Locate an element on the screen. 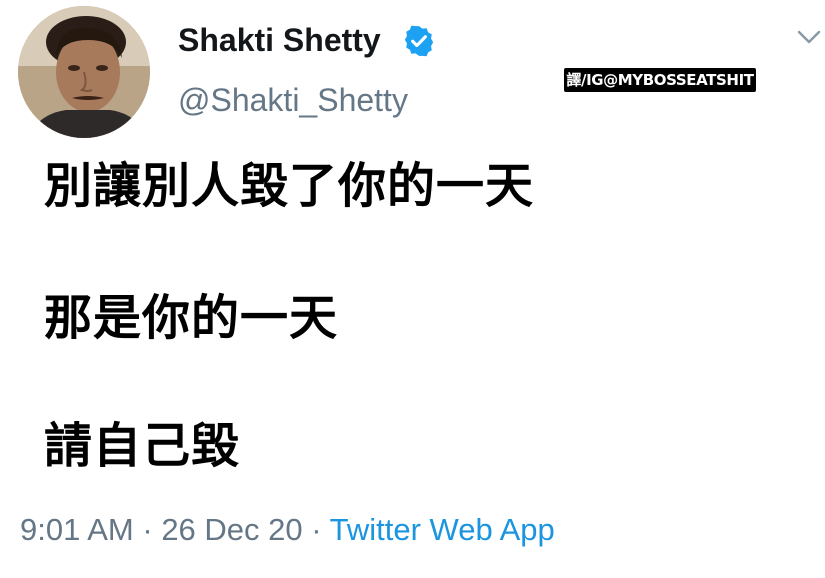 The image size is (825, 578). translator-watermark: 譯/IG@MYBOSSEATSHIT is located at coordinates (660, 80).